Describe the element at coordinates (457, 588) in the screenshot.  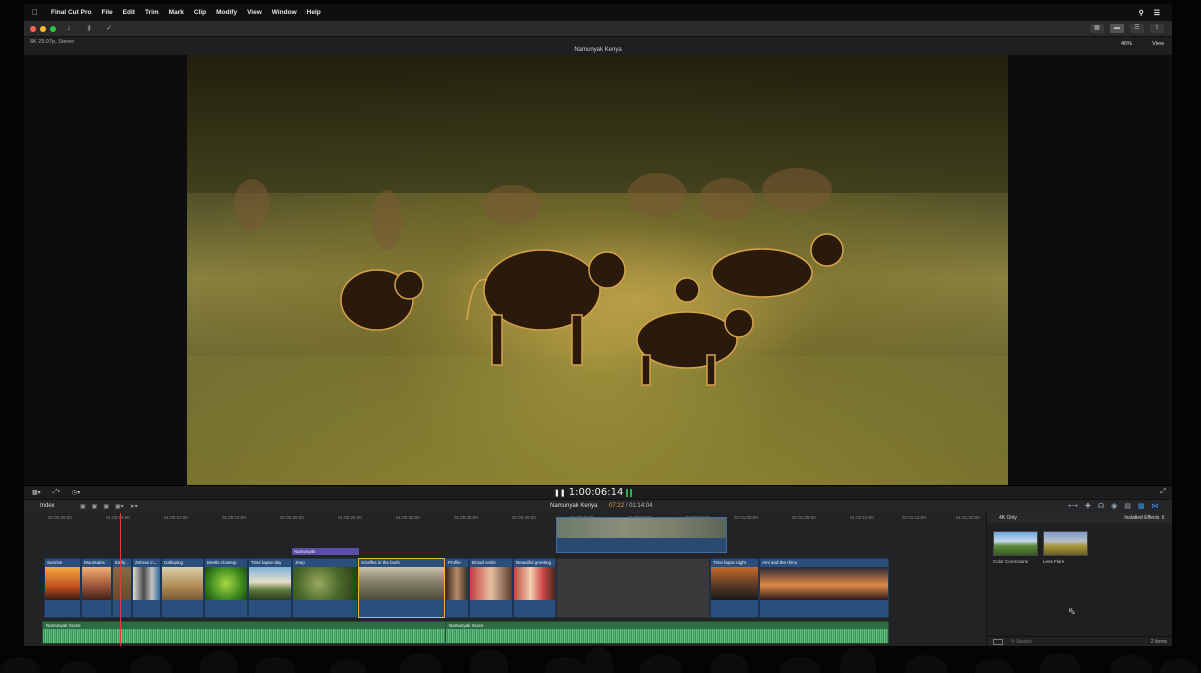
I see `timeline-clip: Profile` at that location.